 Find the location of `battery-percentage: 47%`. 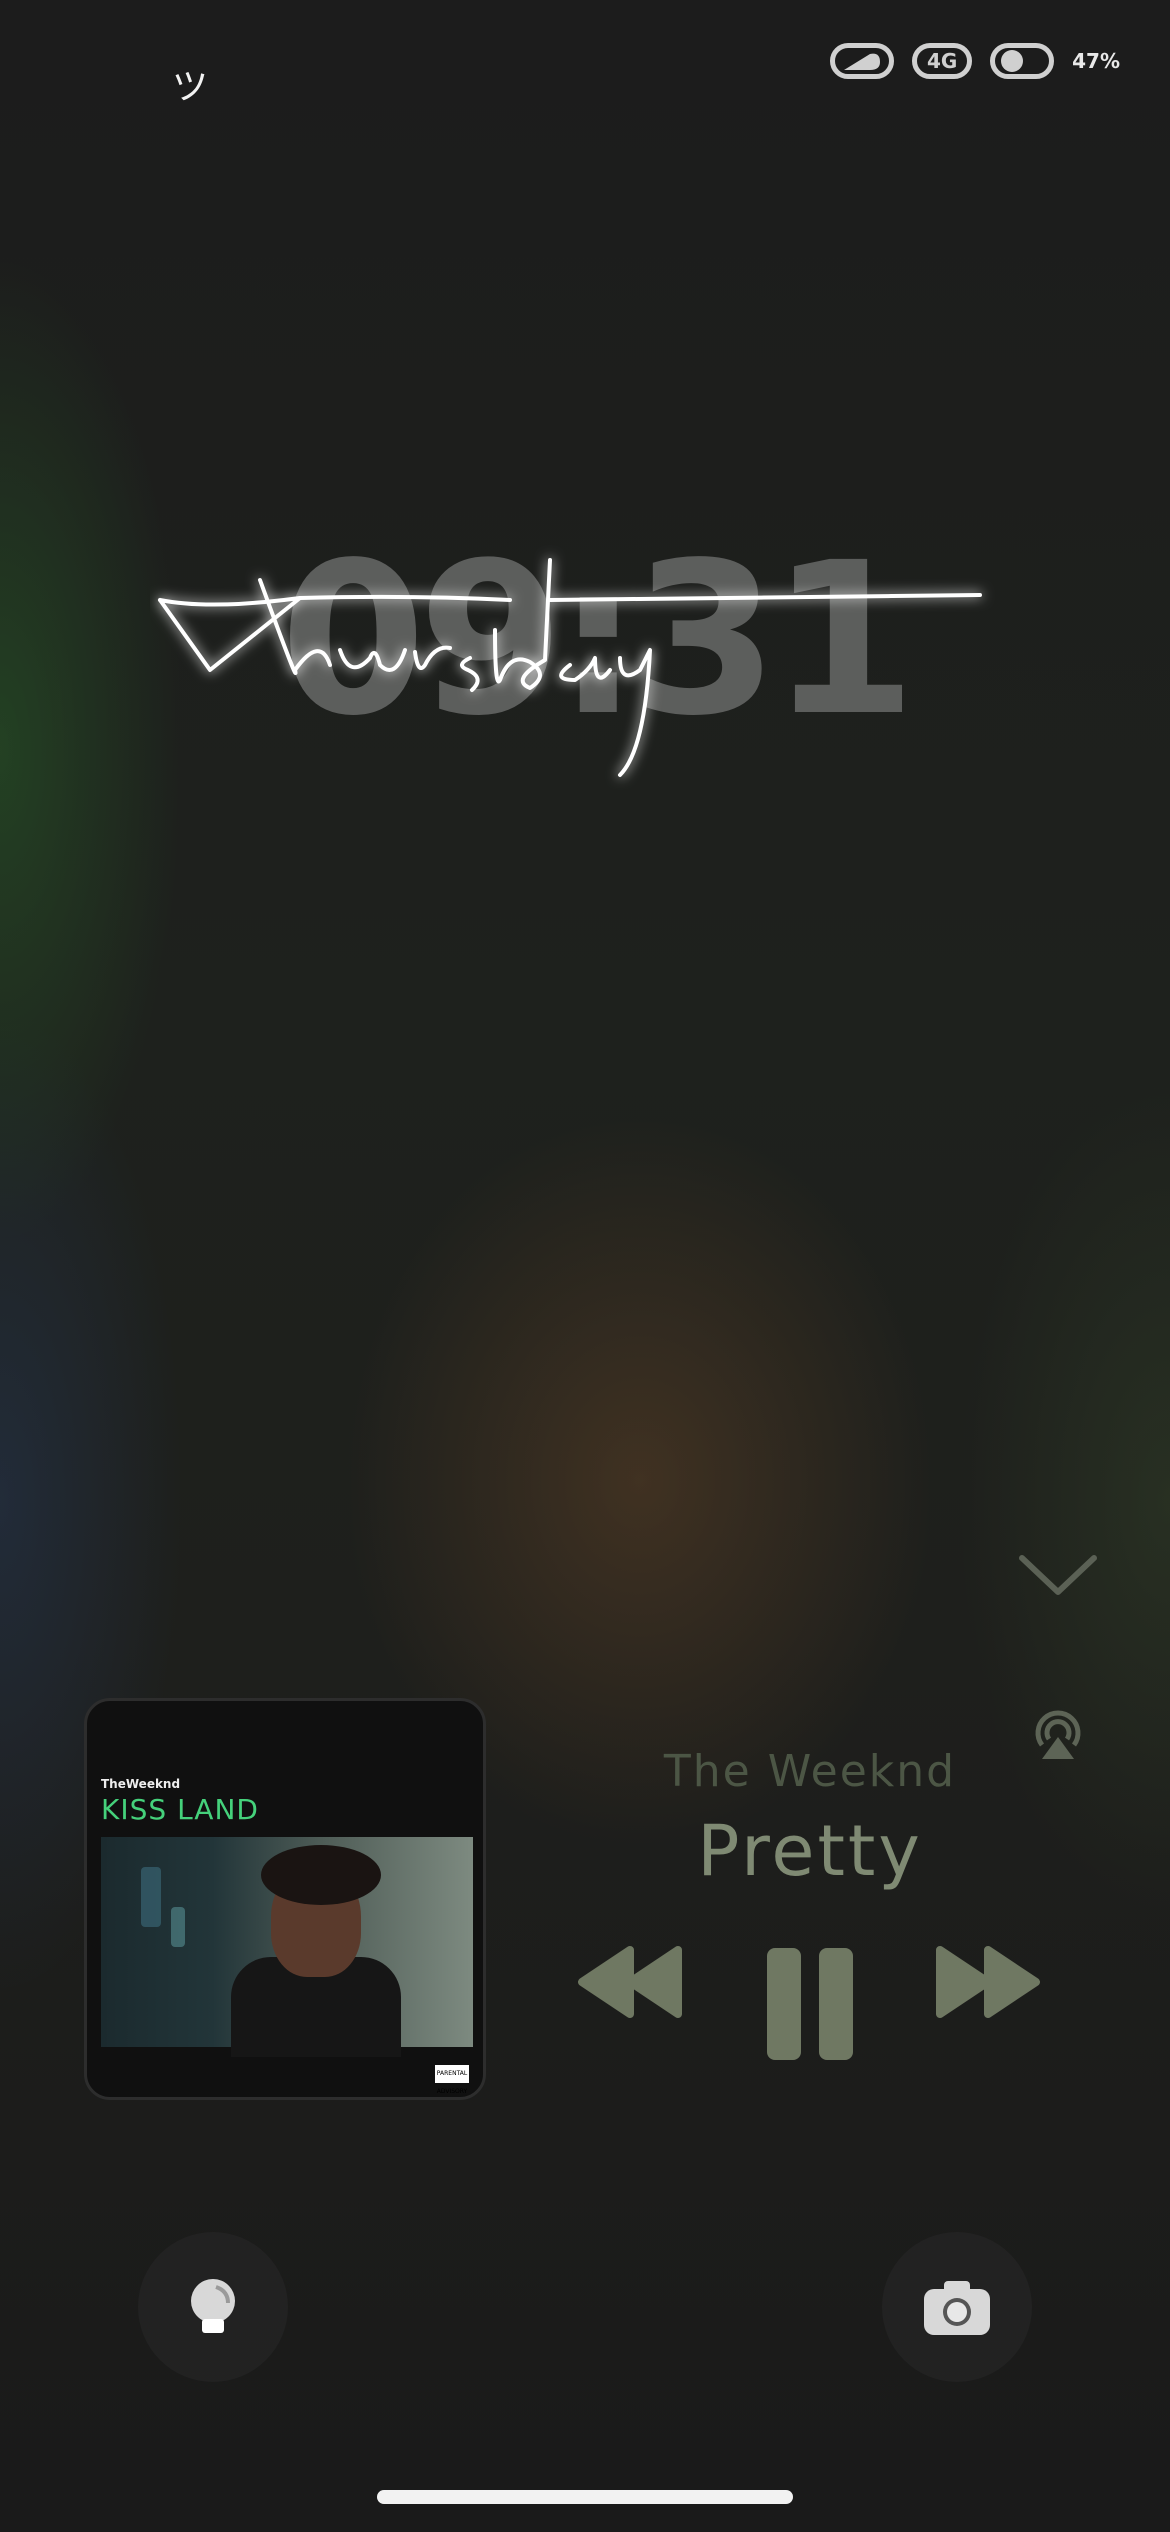

battery-percentage: 47% is located at coordinates (1096, 61).